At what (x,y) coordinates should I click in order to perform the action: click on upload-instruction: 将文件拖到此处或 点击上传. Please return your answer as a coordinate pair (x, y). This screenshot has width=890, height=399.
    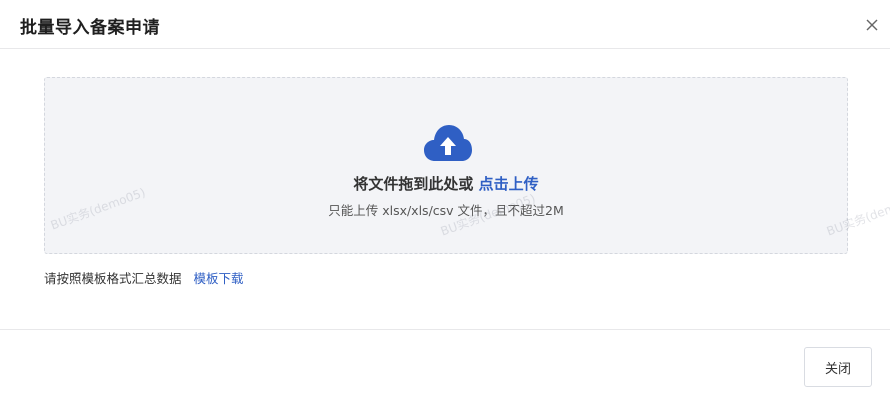
    Looking at the image, I should click on (446, 183).